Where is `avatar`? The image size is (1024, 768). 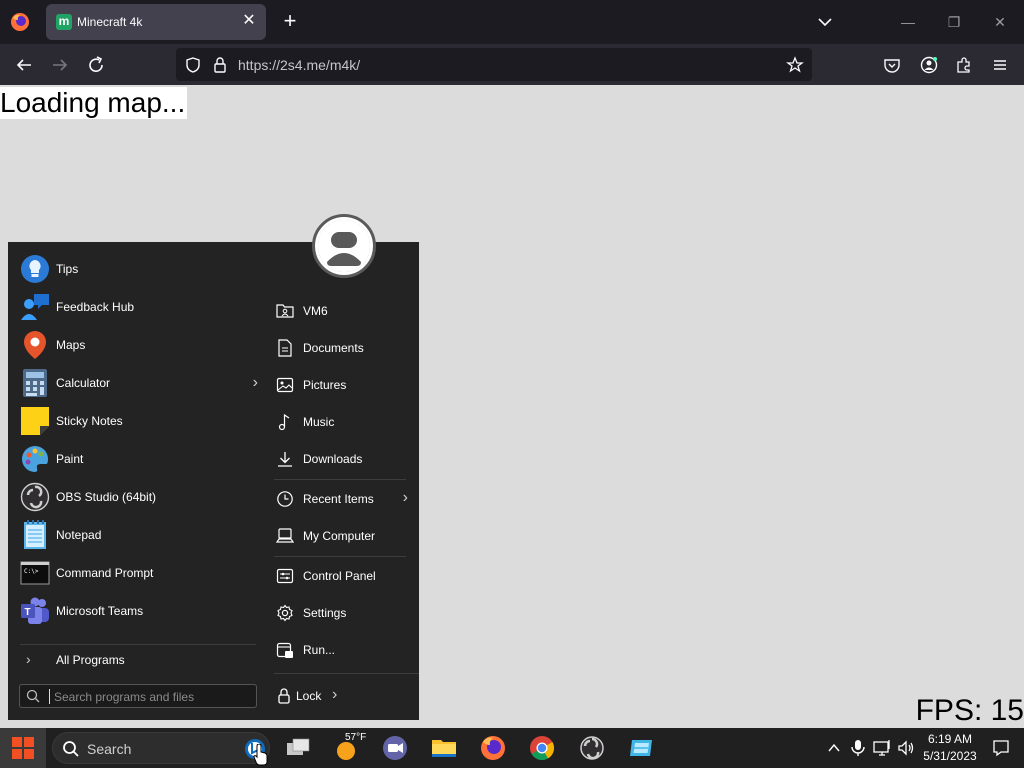
avatar is located at coordinates (344, 246).